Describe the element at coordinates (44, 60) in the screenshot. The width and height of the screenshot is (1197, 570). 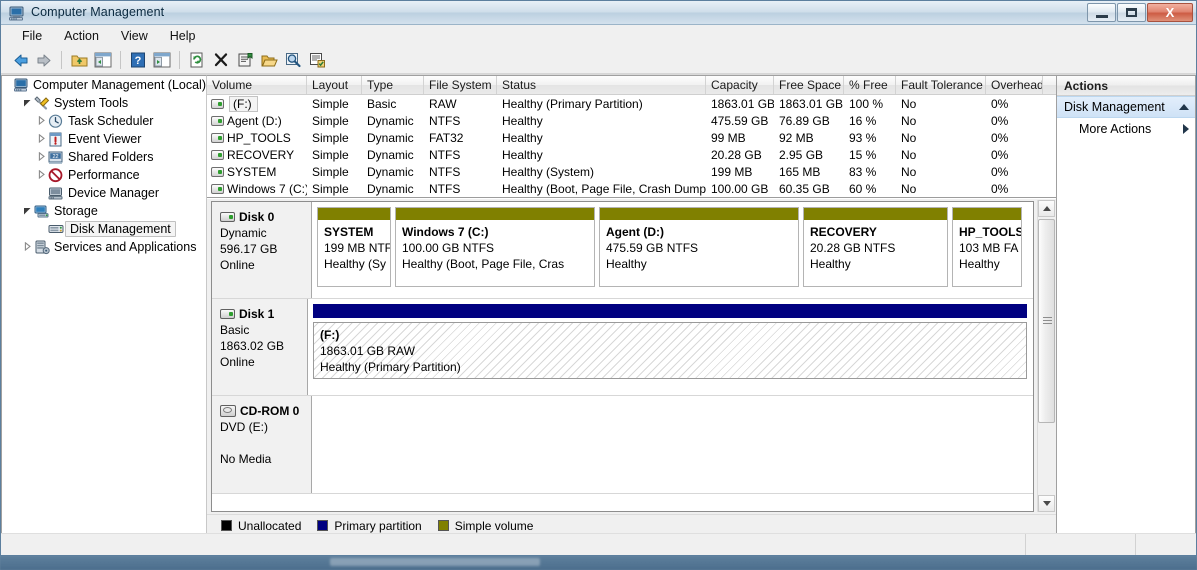
I see `forward-arrow-icon` at that location.